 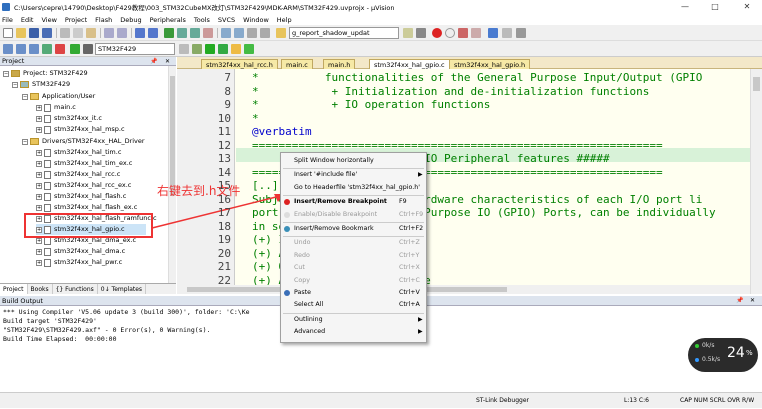 I want to click on project-scrollbar, so click(x=172, y=174).